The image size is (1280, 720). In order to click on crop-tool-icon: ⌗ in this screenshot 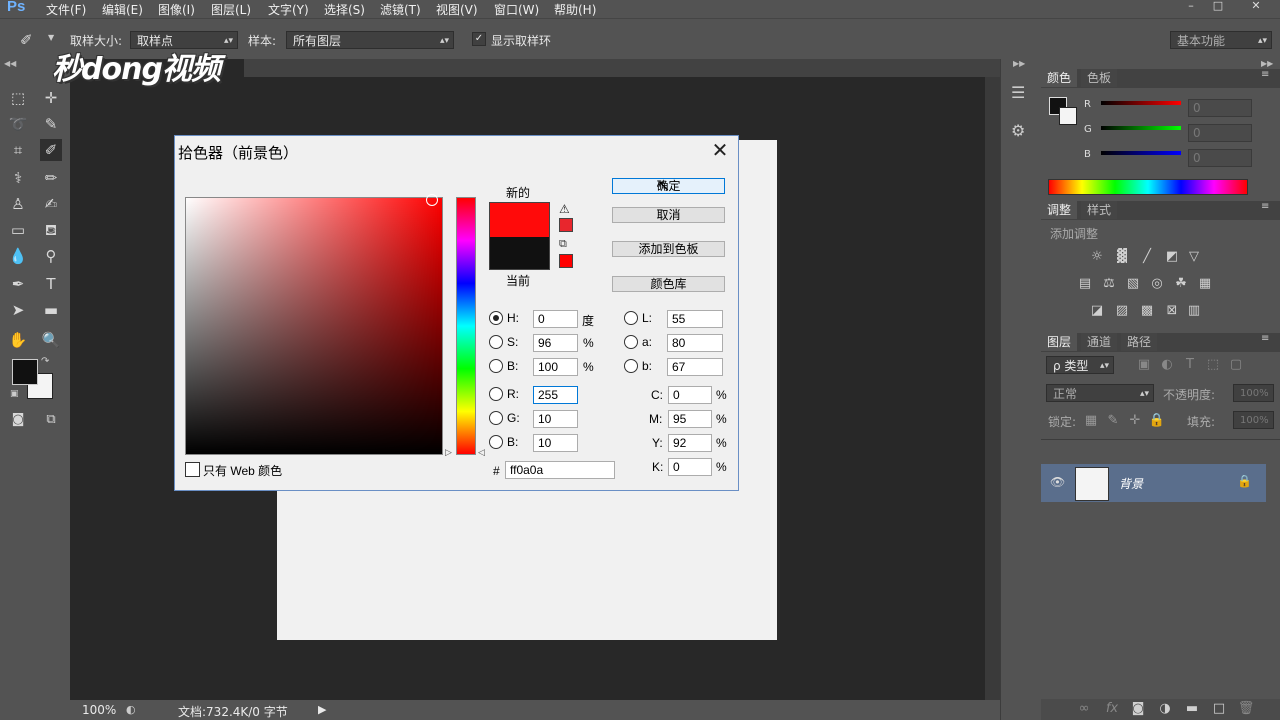, I will do `click(18, 150)`.